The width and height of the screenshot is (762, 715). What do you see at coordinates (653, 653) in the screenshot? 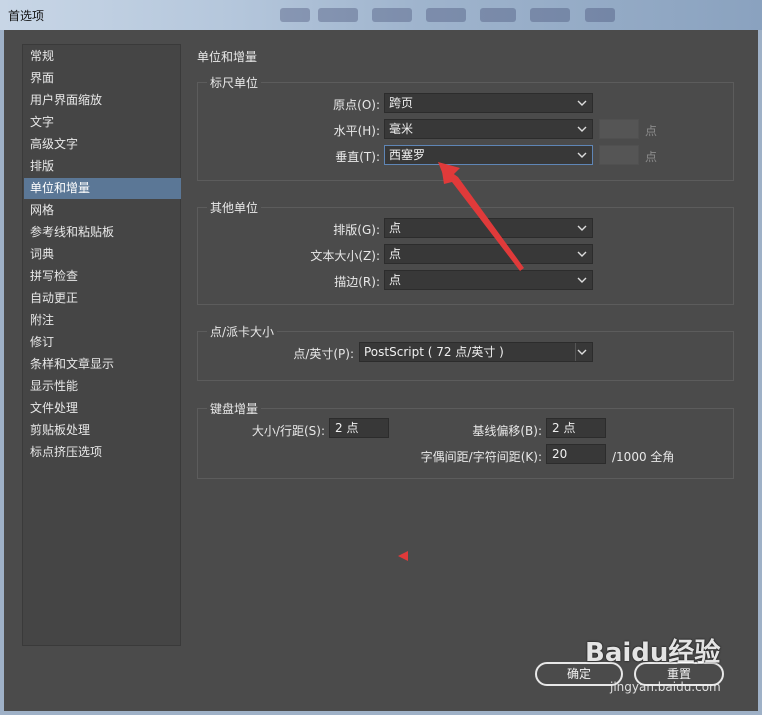
I see `watermark-brand: Baidu经验` at bounding box center [653, 653].